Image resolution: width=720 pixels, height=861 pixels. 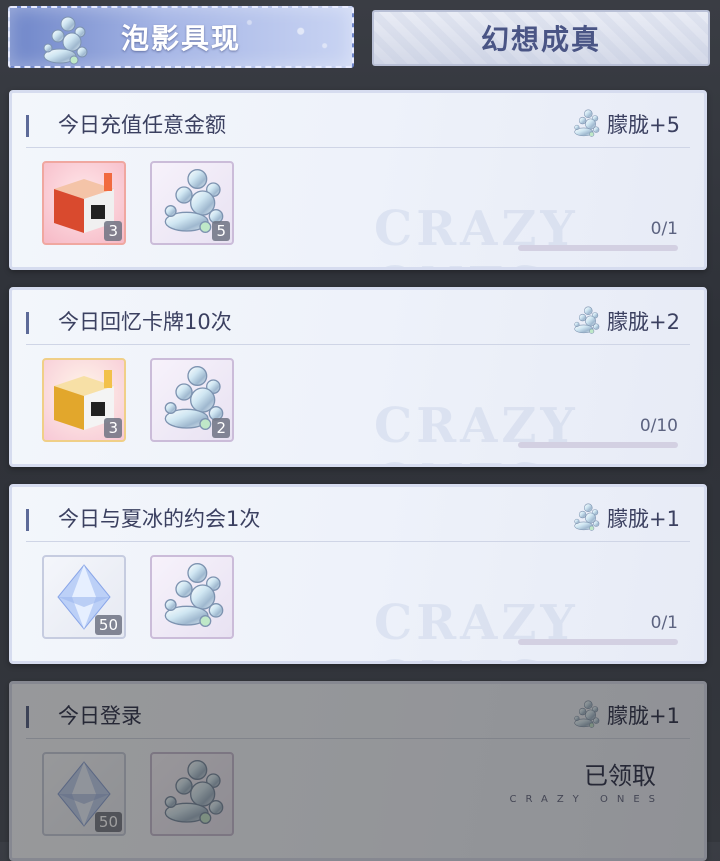 What do you see at coordinates (221, 428) in the screenshot?
I see `item-count: 2` at bounding box center [221, 428].